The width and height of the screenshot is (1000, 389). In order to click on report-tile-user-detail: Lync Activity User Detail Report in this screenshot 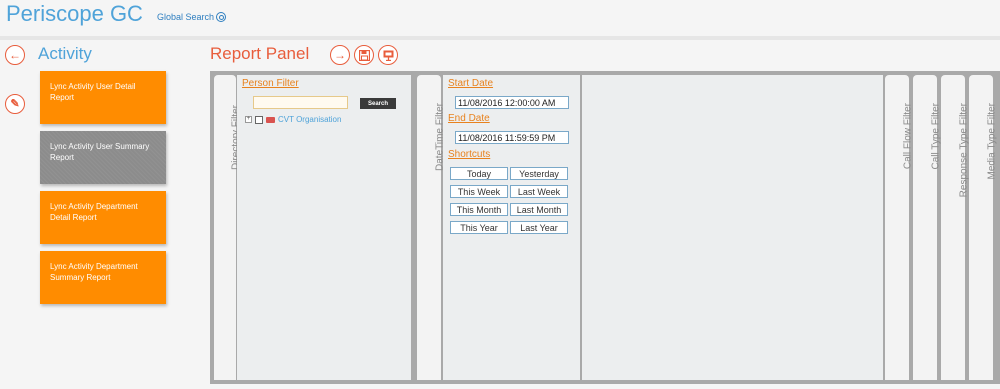, I will do `click(103, 97)`.